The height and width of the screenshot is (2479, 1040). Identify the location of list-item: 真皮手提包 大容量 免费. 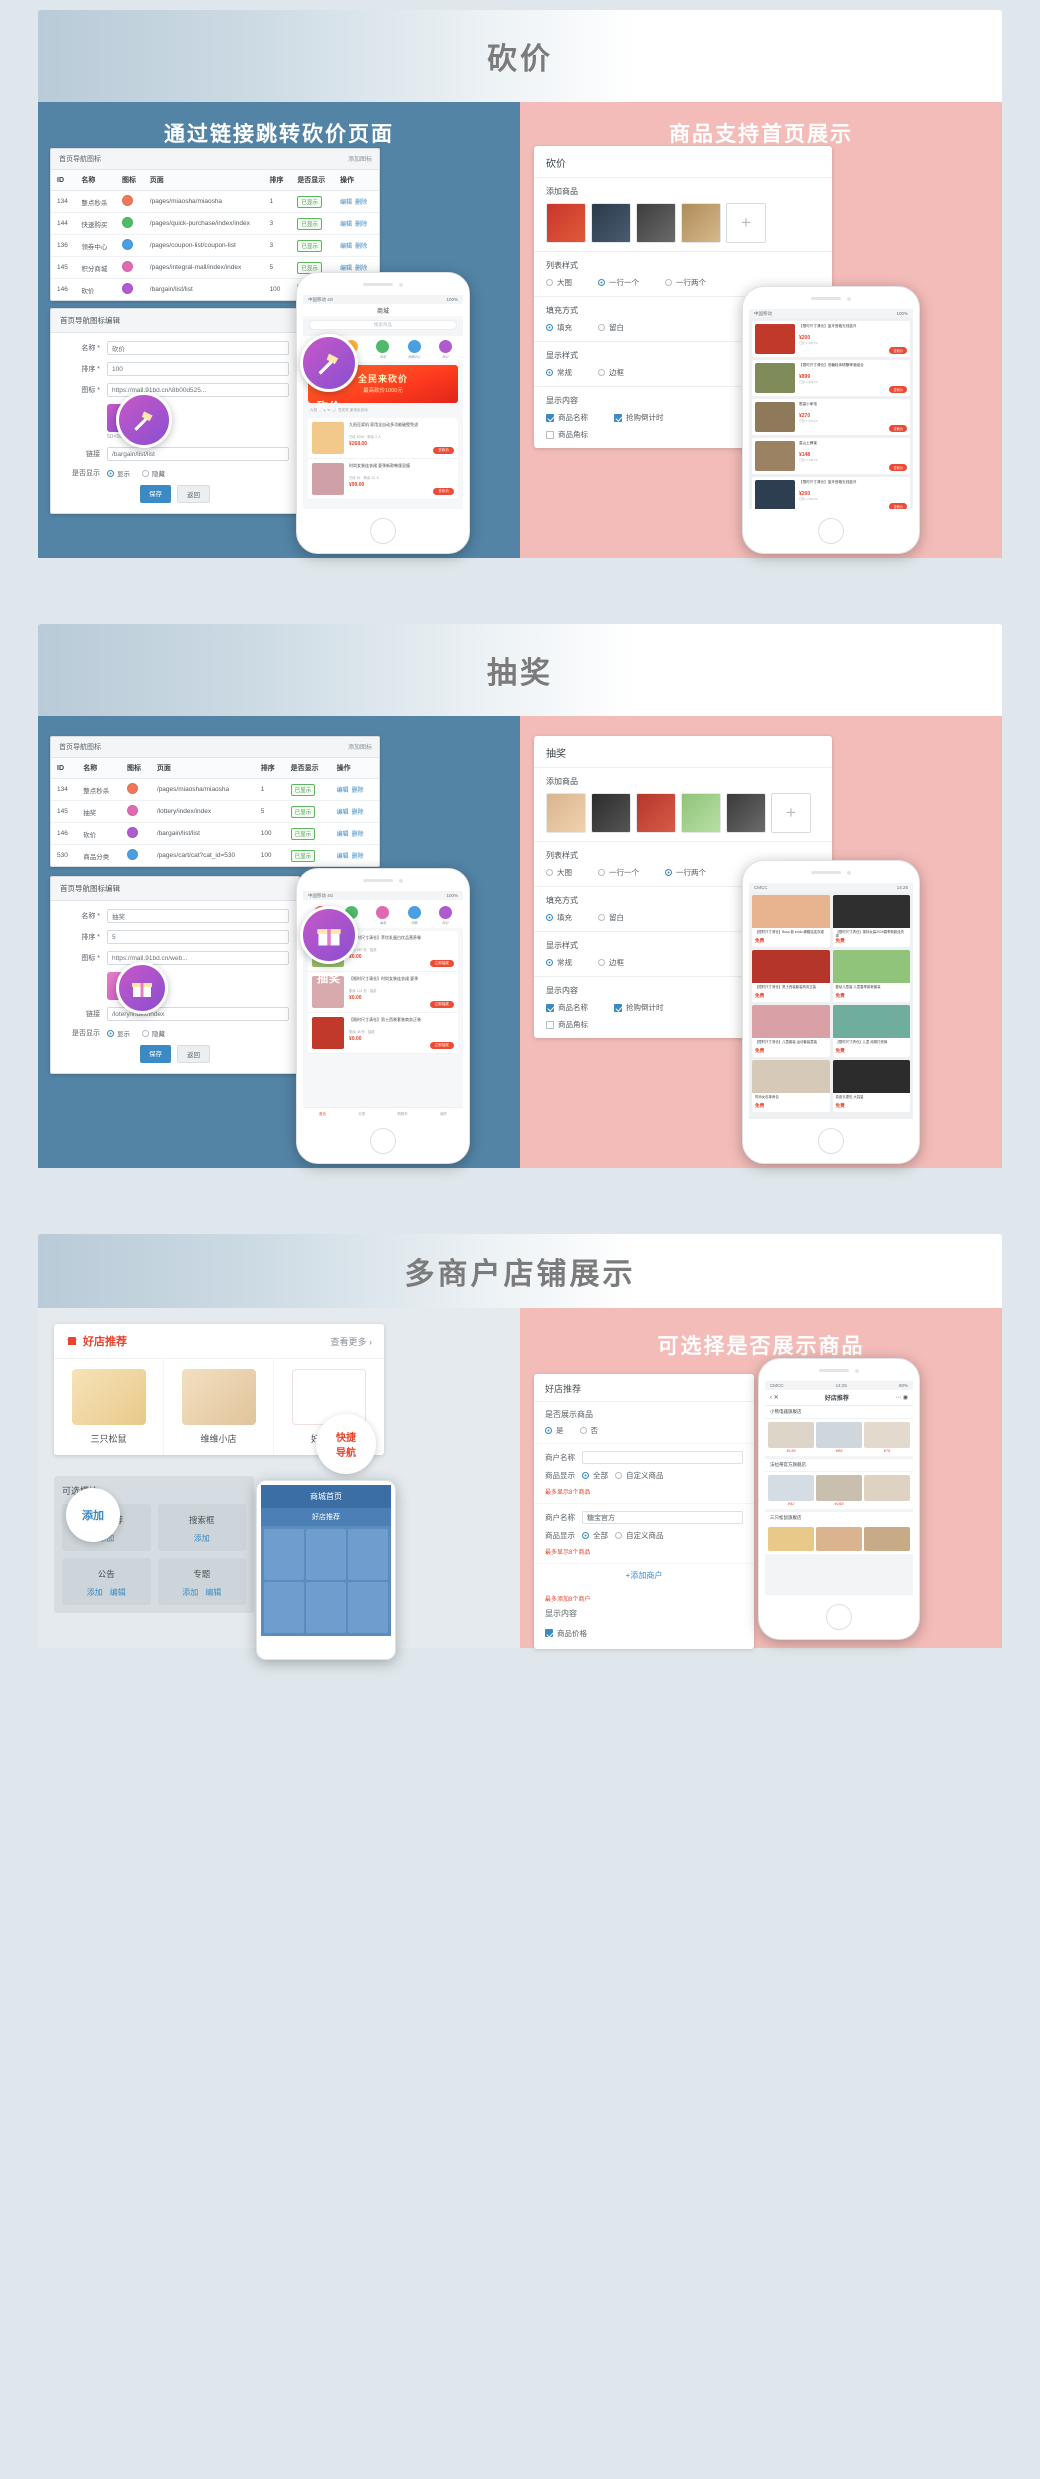
(871, 1086).